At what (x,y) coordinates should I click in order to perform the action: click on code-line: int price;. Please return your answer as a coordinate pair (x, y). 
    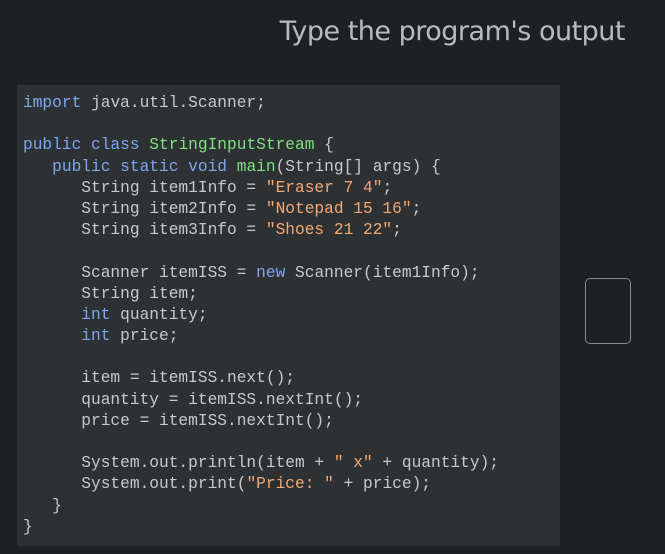
    Looking at the image, I should click on (261, 336).